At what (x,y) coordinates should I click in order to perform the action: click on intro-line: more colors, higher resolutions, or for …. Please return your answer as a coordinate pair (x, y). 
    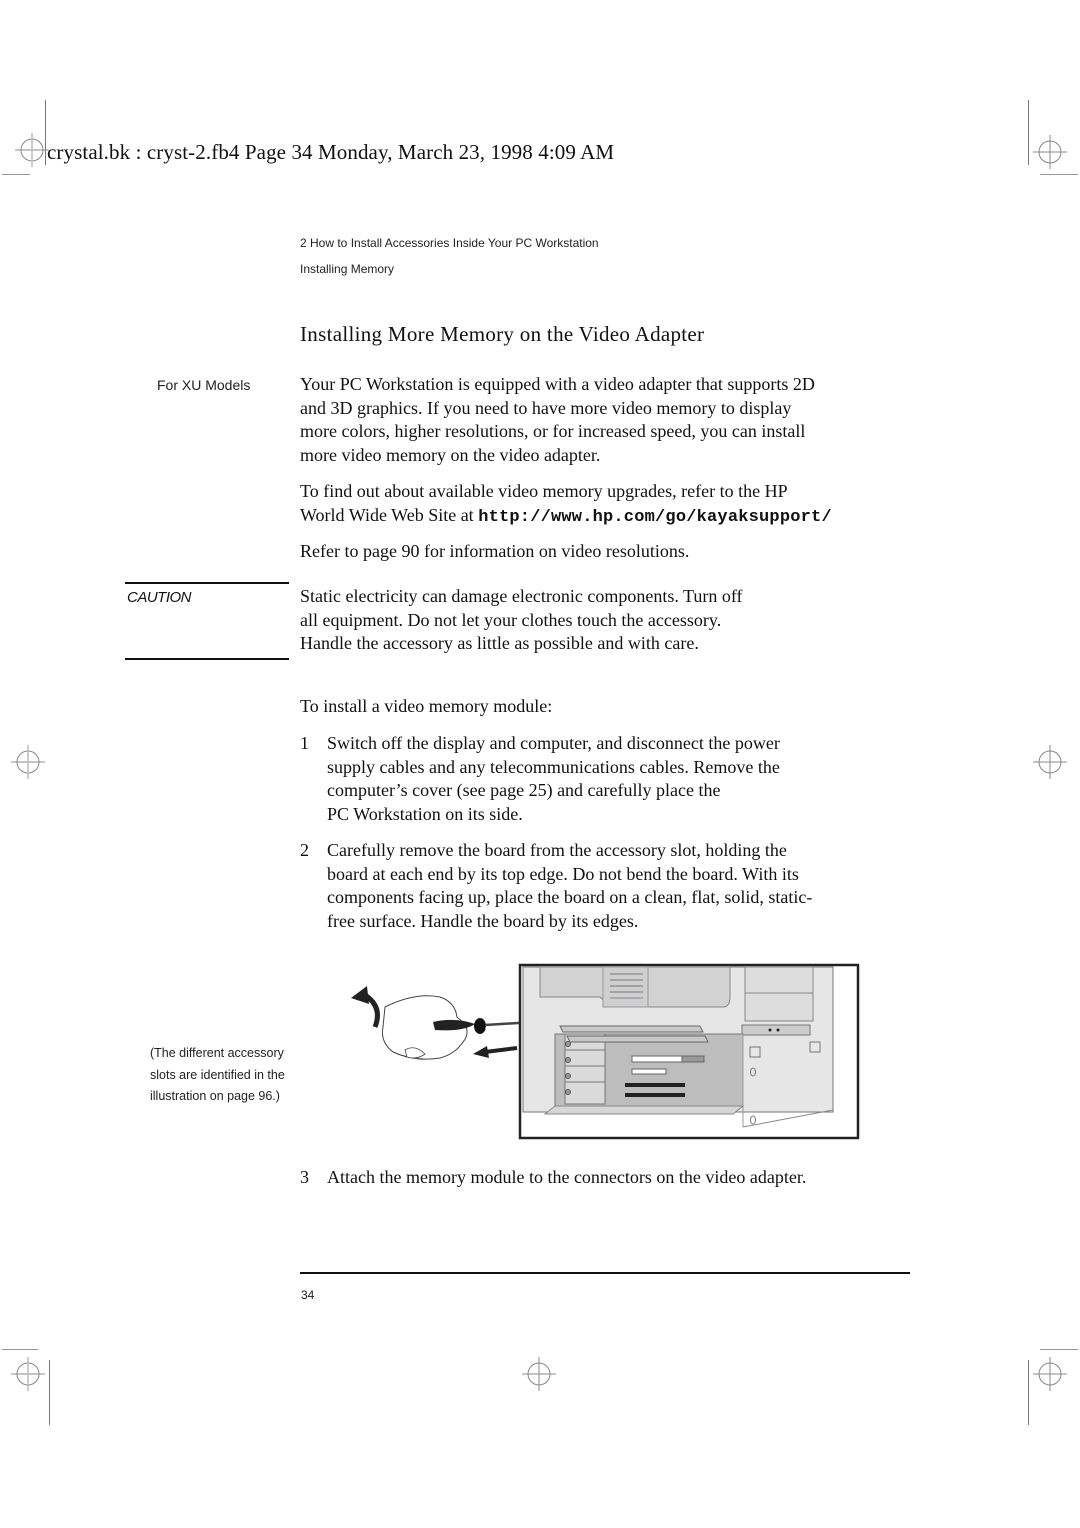
    Looking at the image, I should click on (553, 431).